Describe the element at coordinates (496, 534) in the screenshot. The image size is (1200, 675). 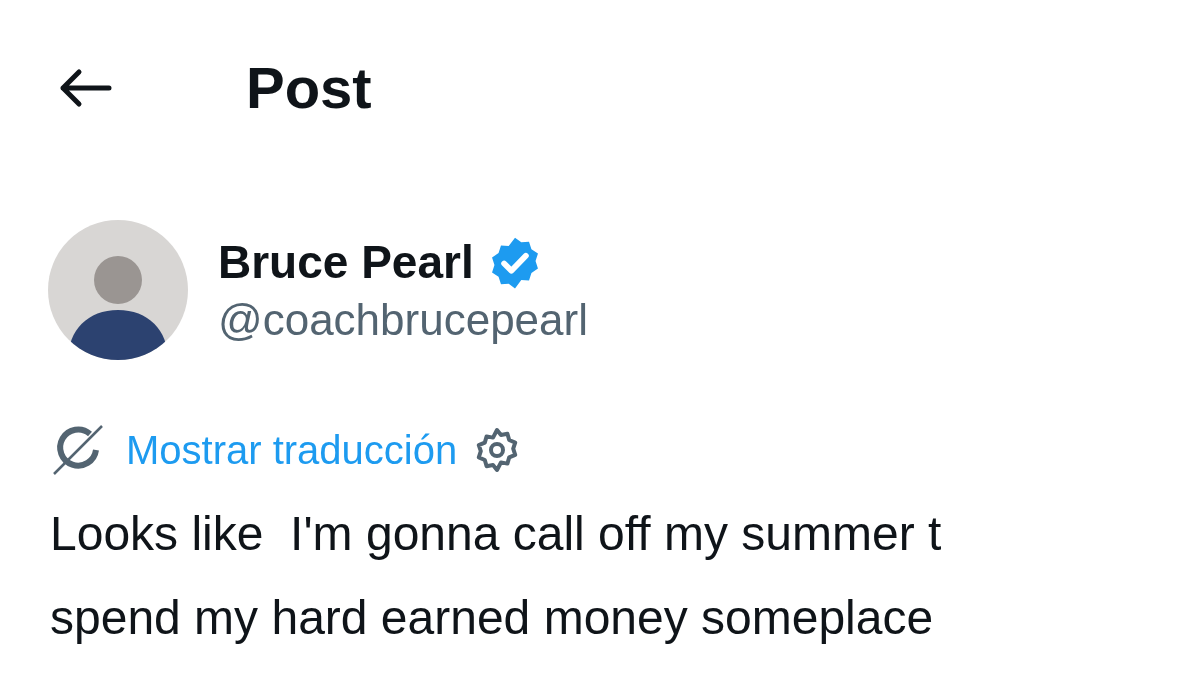
I see `post-text-line: Looks like I'm gonna call off my summer t` at that location.